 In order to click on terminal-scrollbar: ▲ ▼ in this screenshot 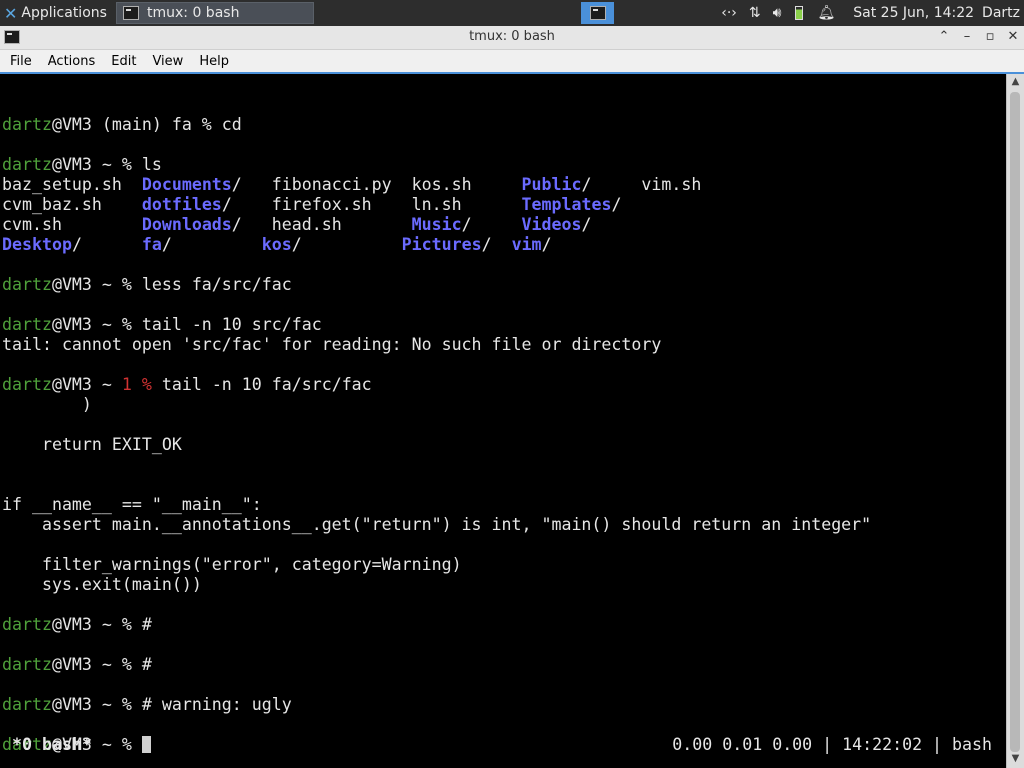, I will do `click(1015, 421)`.